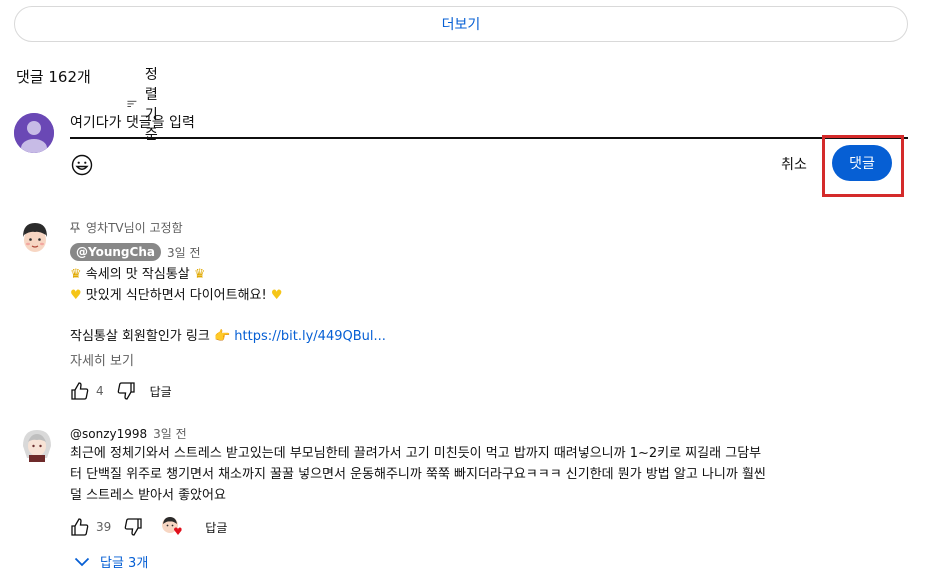 The height and width of the screenshot is (587, 930). Describe the element at coordinates (82, 561) in the screenshot. I see `chevron-down-icon` at that location.